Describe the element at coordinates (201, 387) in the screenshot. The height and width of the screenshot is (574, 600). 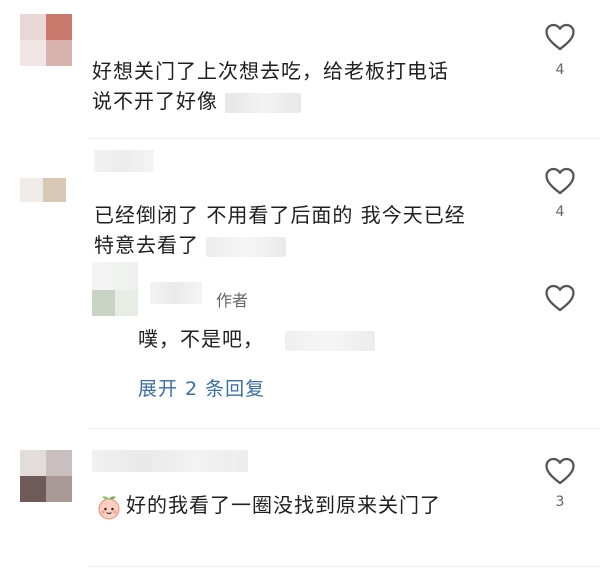
I see `expand-replies-link: 展开 2 条回复` at that location.